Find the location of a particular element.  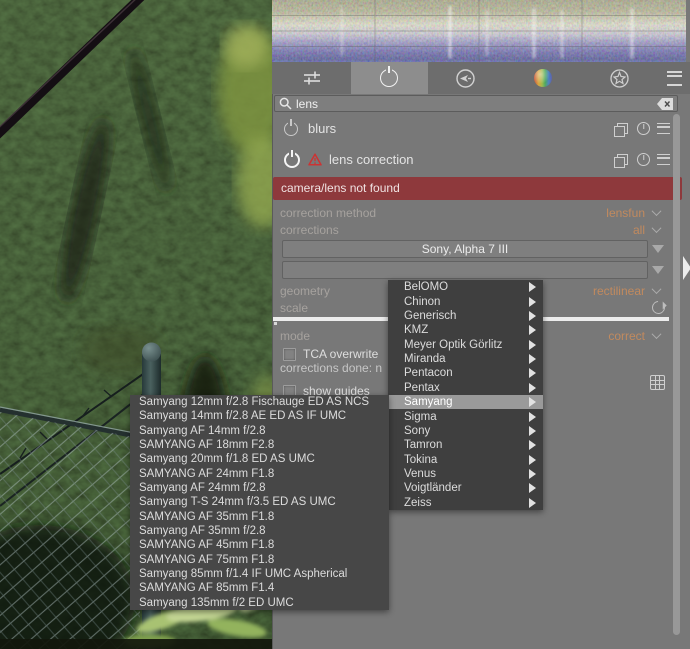

slider-tick is located at coordinates (275, 323).